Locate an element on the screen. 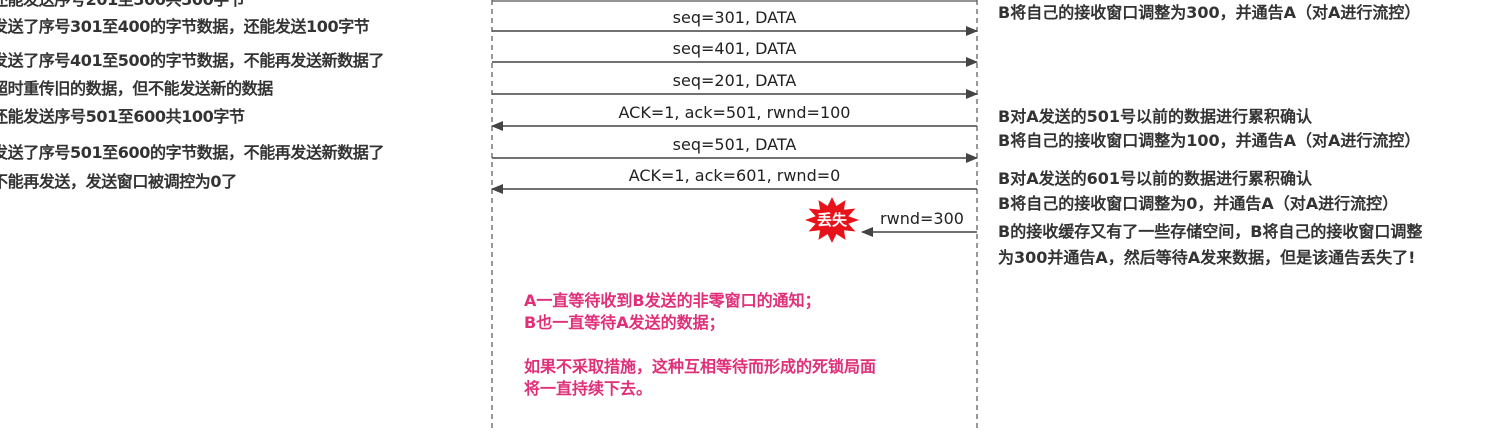 The image size is (1500, 432). message-label-5: seq=501, DATA is located at coordinates (735, 144).